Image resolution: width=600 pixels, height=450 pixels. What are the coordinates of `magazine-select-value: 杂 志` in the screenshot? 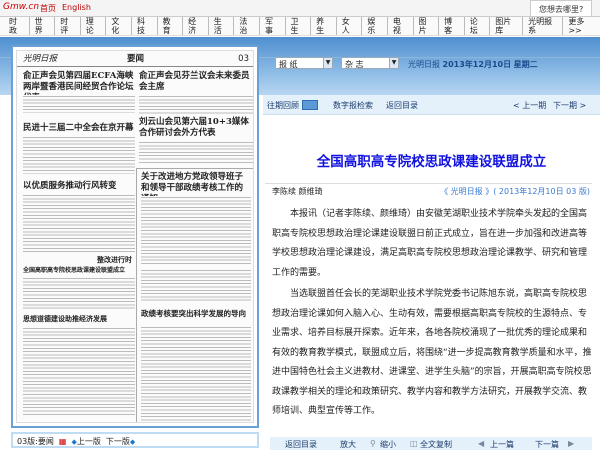 It's located at (354, 64).